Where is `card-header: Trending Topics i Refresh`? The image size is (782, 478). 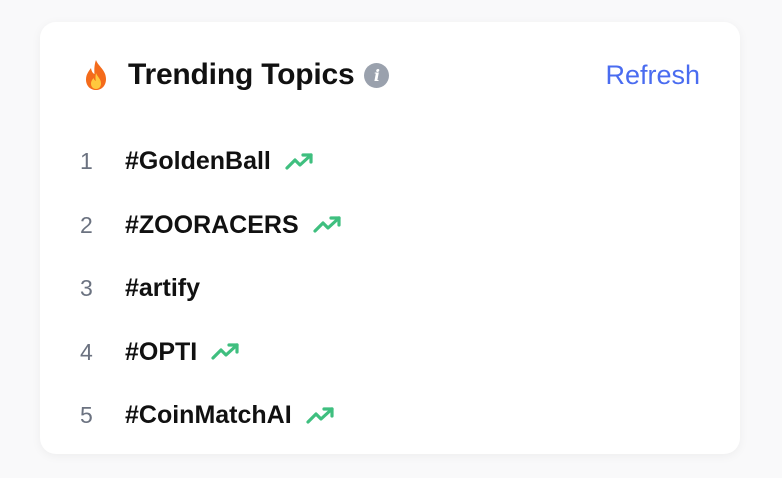
card-header: Trending Topics i Refresh is located at coordinates (391, 75).